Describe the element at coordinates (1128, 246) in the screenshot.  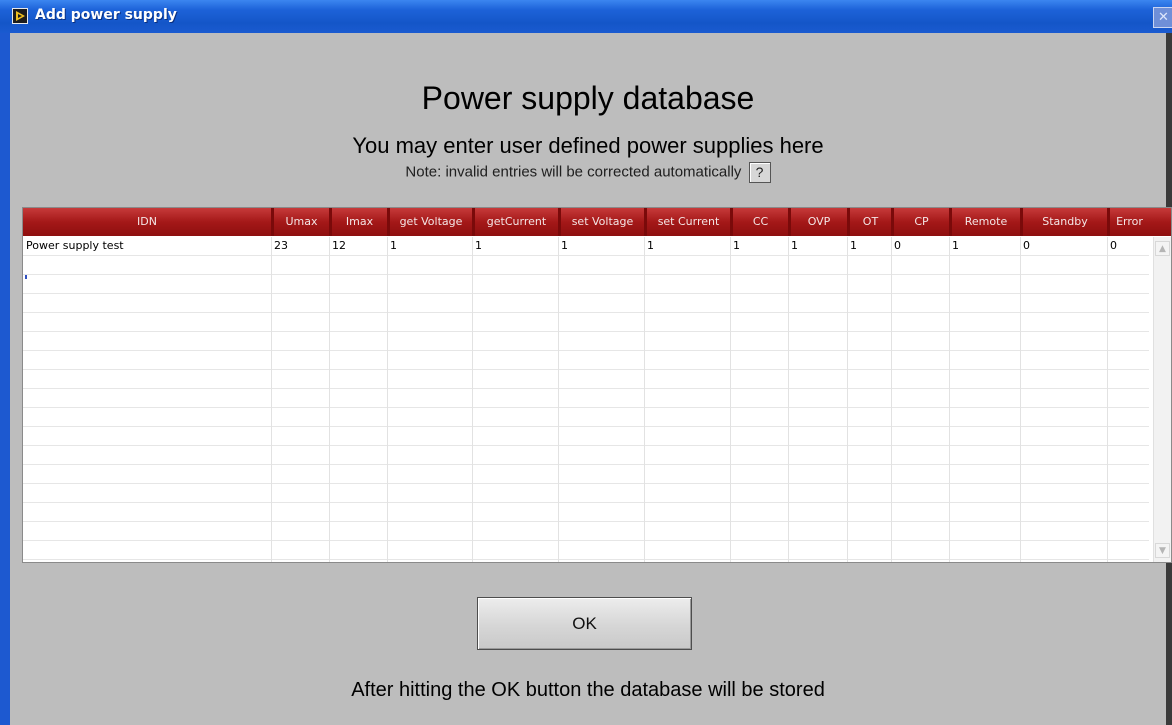
I see `table-cell: 0` at that location.